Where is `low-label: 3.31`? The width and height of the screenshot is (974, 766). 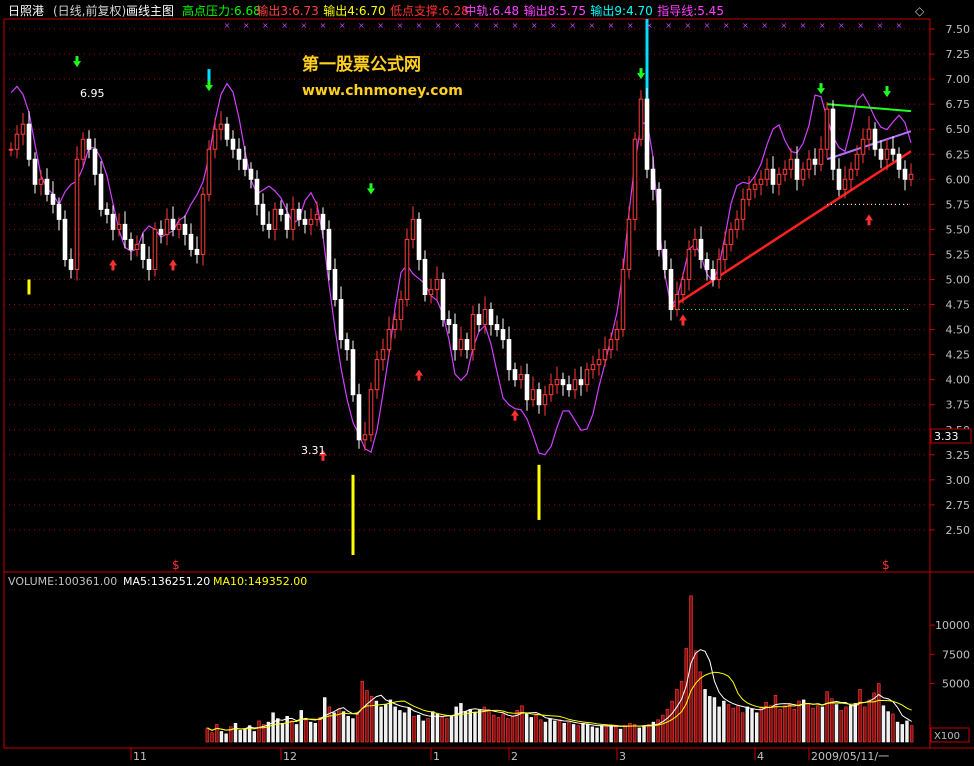 low-label: 3.31 is located at coordinates (313, 450).